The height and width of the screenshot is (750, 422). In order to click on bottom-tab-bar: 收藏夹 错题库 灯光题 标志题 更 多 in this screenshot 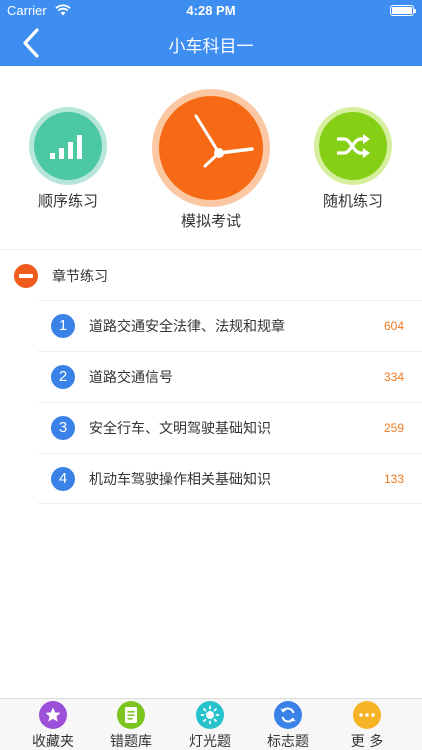, I will do `click(211, 724)`.